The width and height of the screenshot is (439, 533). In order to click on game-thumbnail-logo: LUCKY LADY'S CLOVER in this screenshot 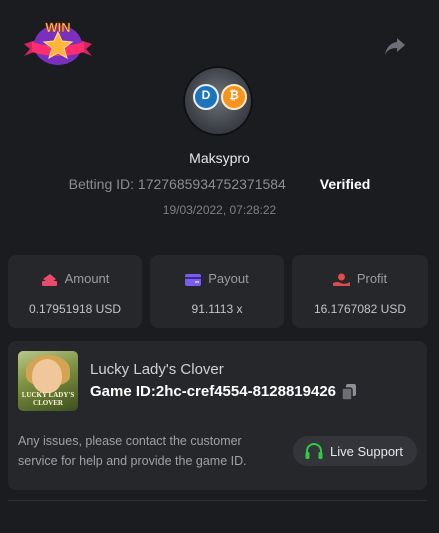, I will do `click(48, 399)`.